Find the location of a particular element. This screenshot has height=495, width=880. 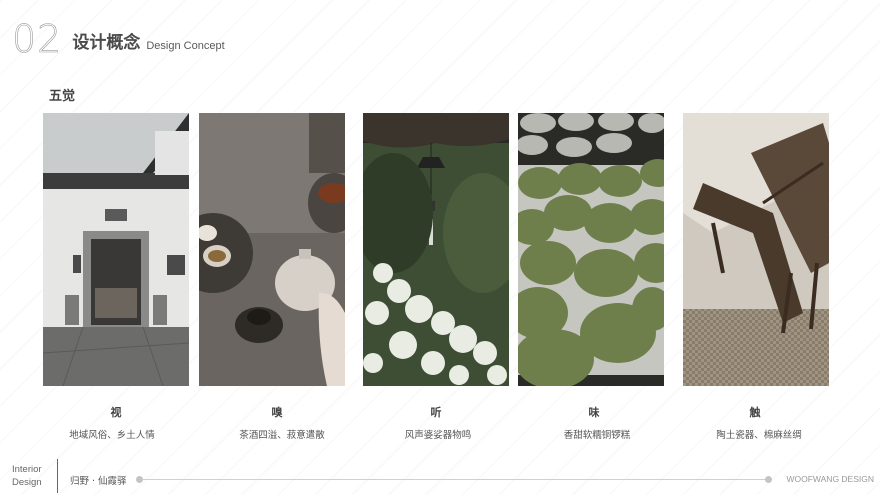

footer-label-line2: Design is located at coordinates (27, 482).